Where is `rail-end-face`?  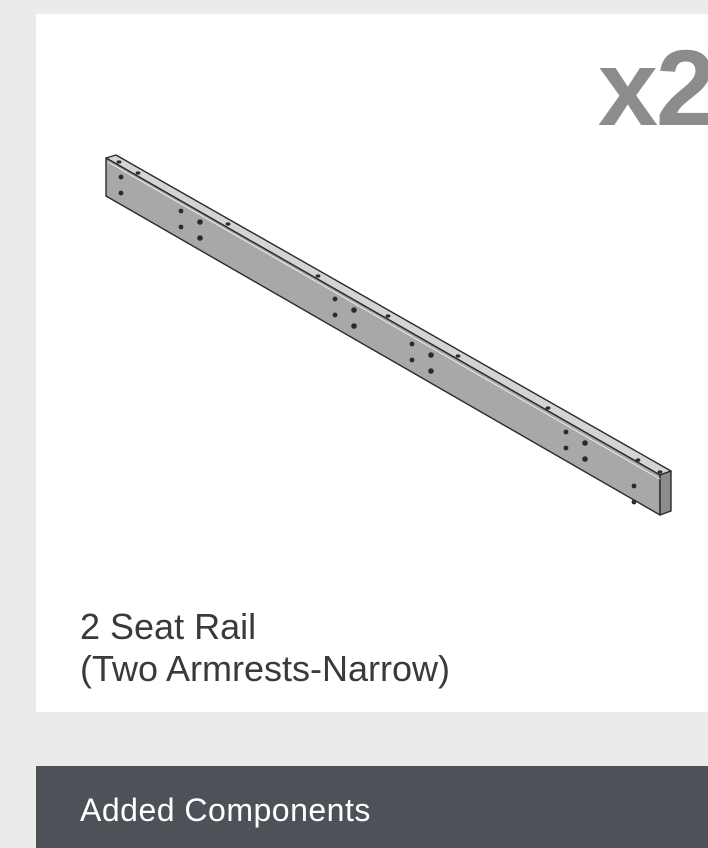
rail-end-face is located at coordinates (665, 493).